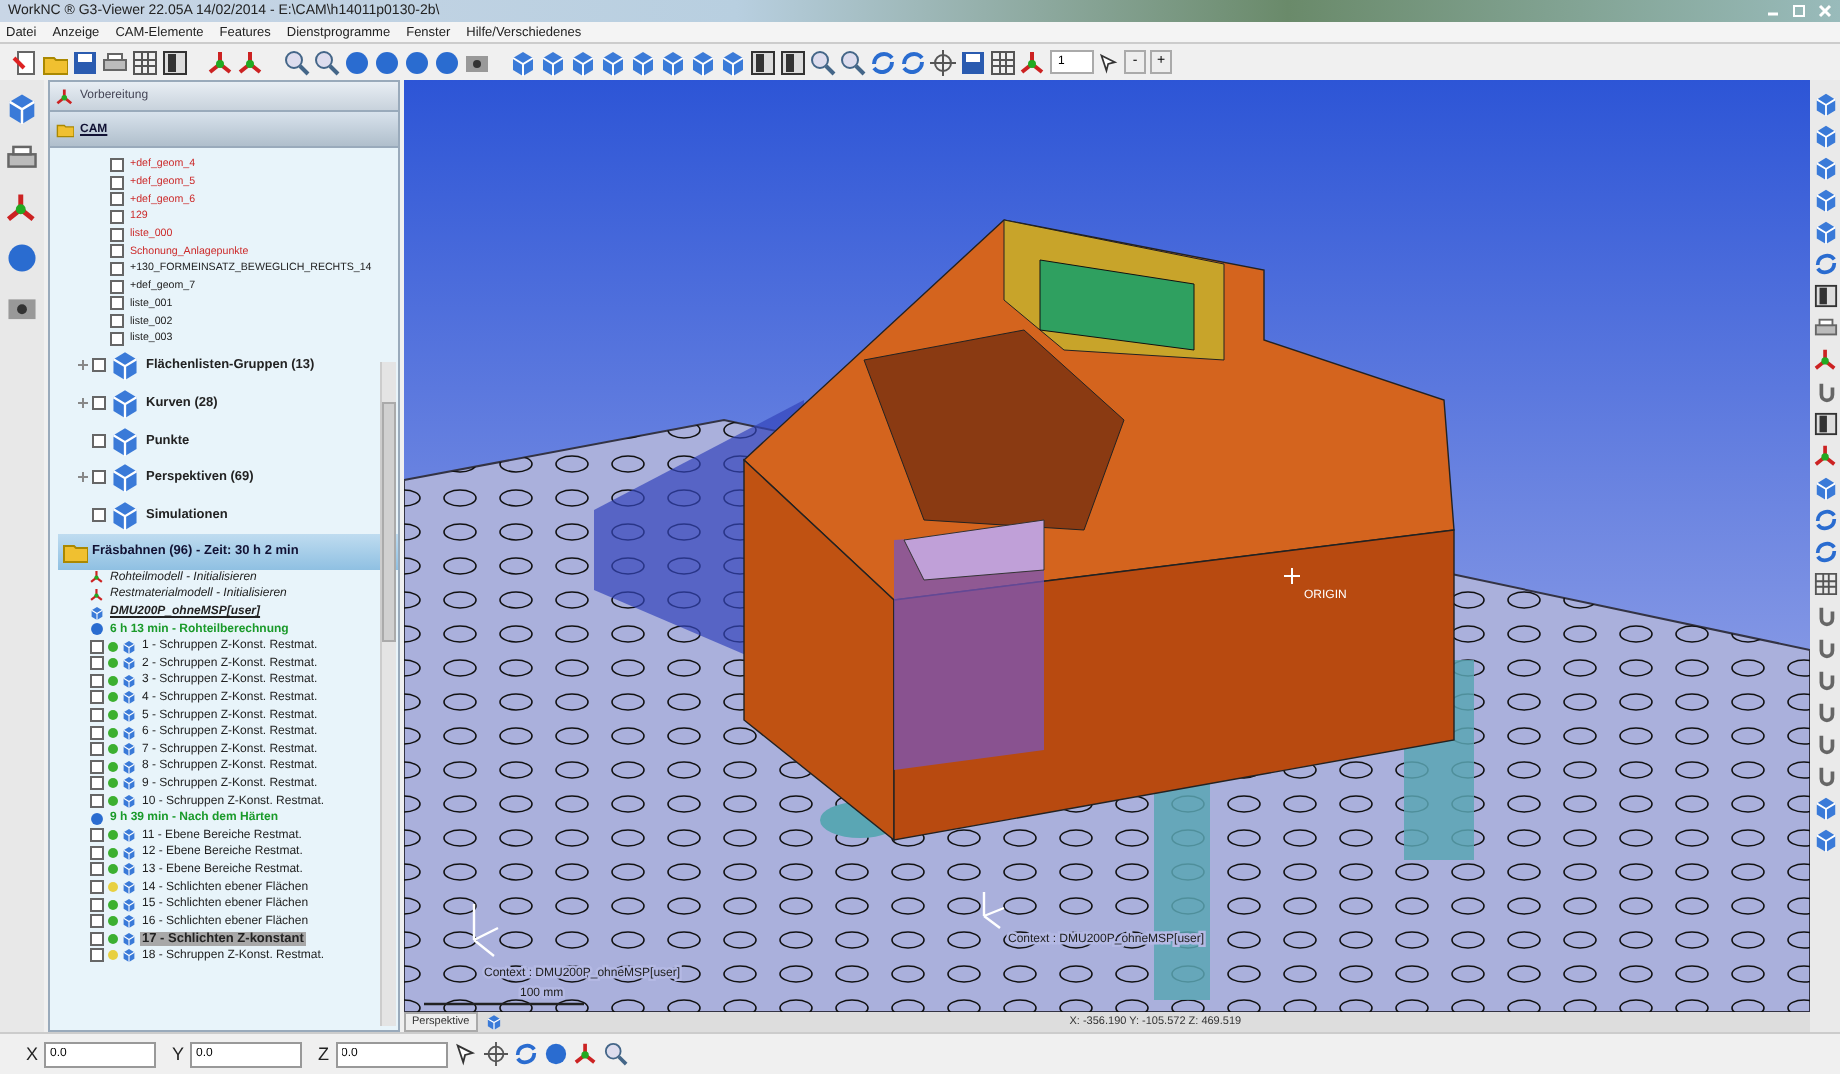 This screenshot has height=1074, width=1840. I want to click on arrow-icon, so click(465, 1054).